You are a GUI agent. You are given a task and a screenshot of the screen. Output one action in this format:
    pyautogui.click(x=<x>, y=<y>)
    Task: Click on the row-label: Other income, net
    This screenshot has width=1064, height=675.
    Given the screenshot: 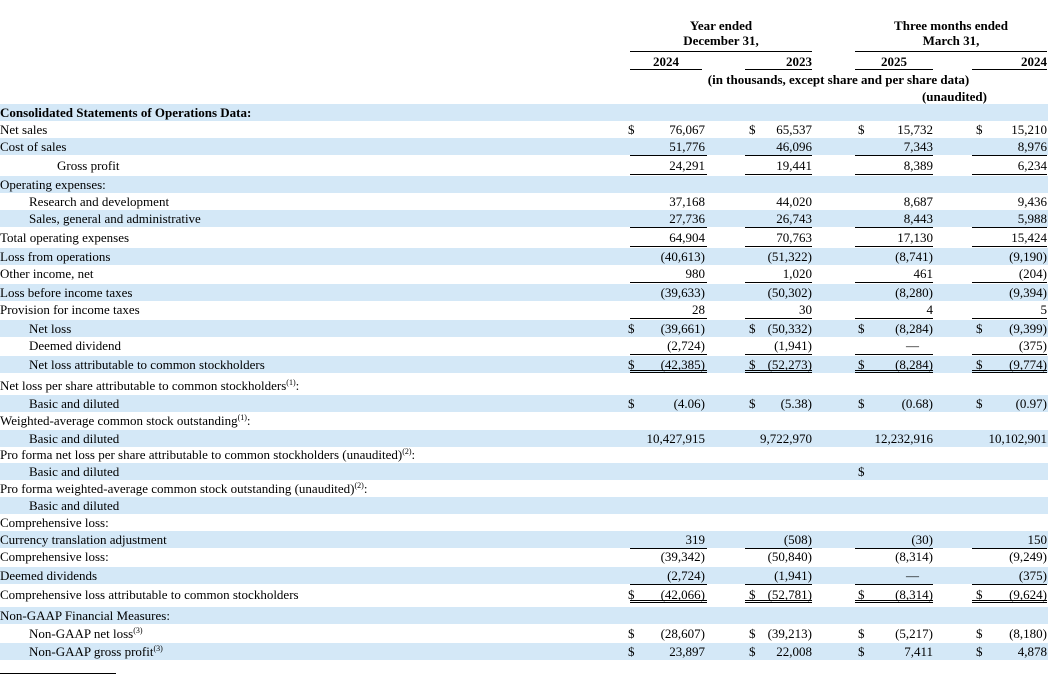 What is the action you would take?
    pyautogui.click(x=47, y=273)
    